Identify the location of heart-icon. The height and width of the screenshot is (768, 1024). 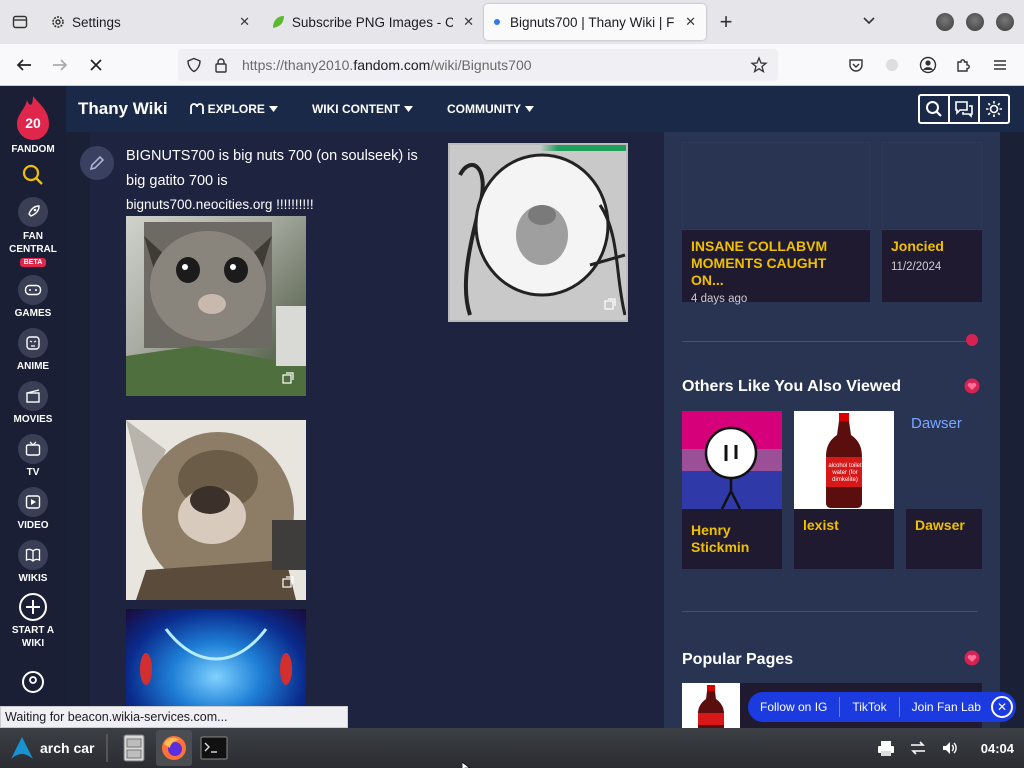
(972, 386).